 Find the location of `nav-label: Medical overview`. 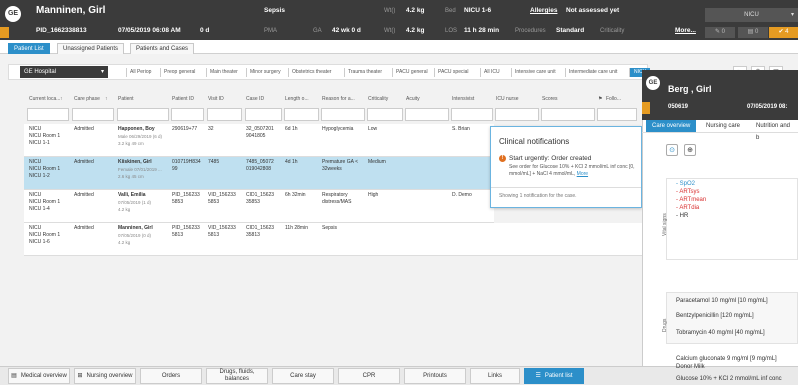

nav-label: Medical overview is located at coordinates (43, 375).